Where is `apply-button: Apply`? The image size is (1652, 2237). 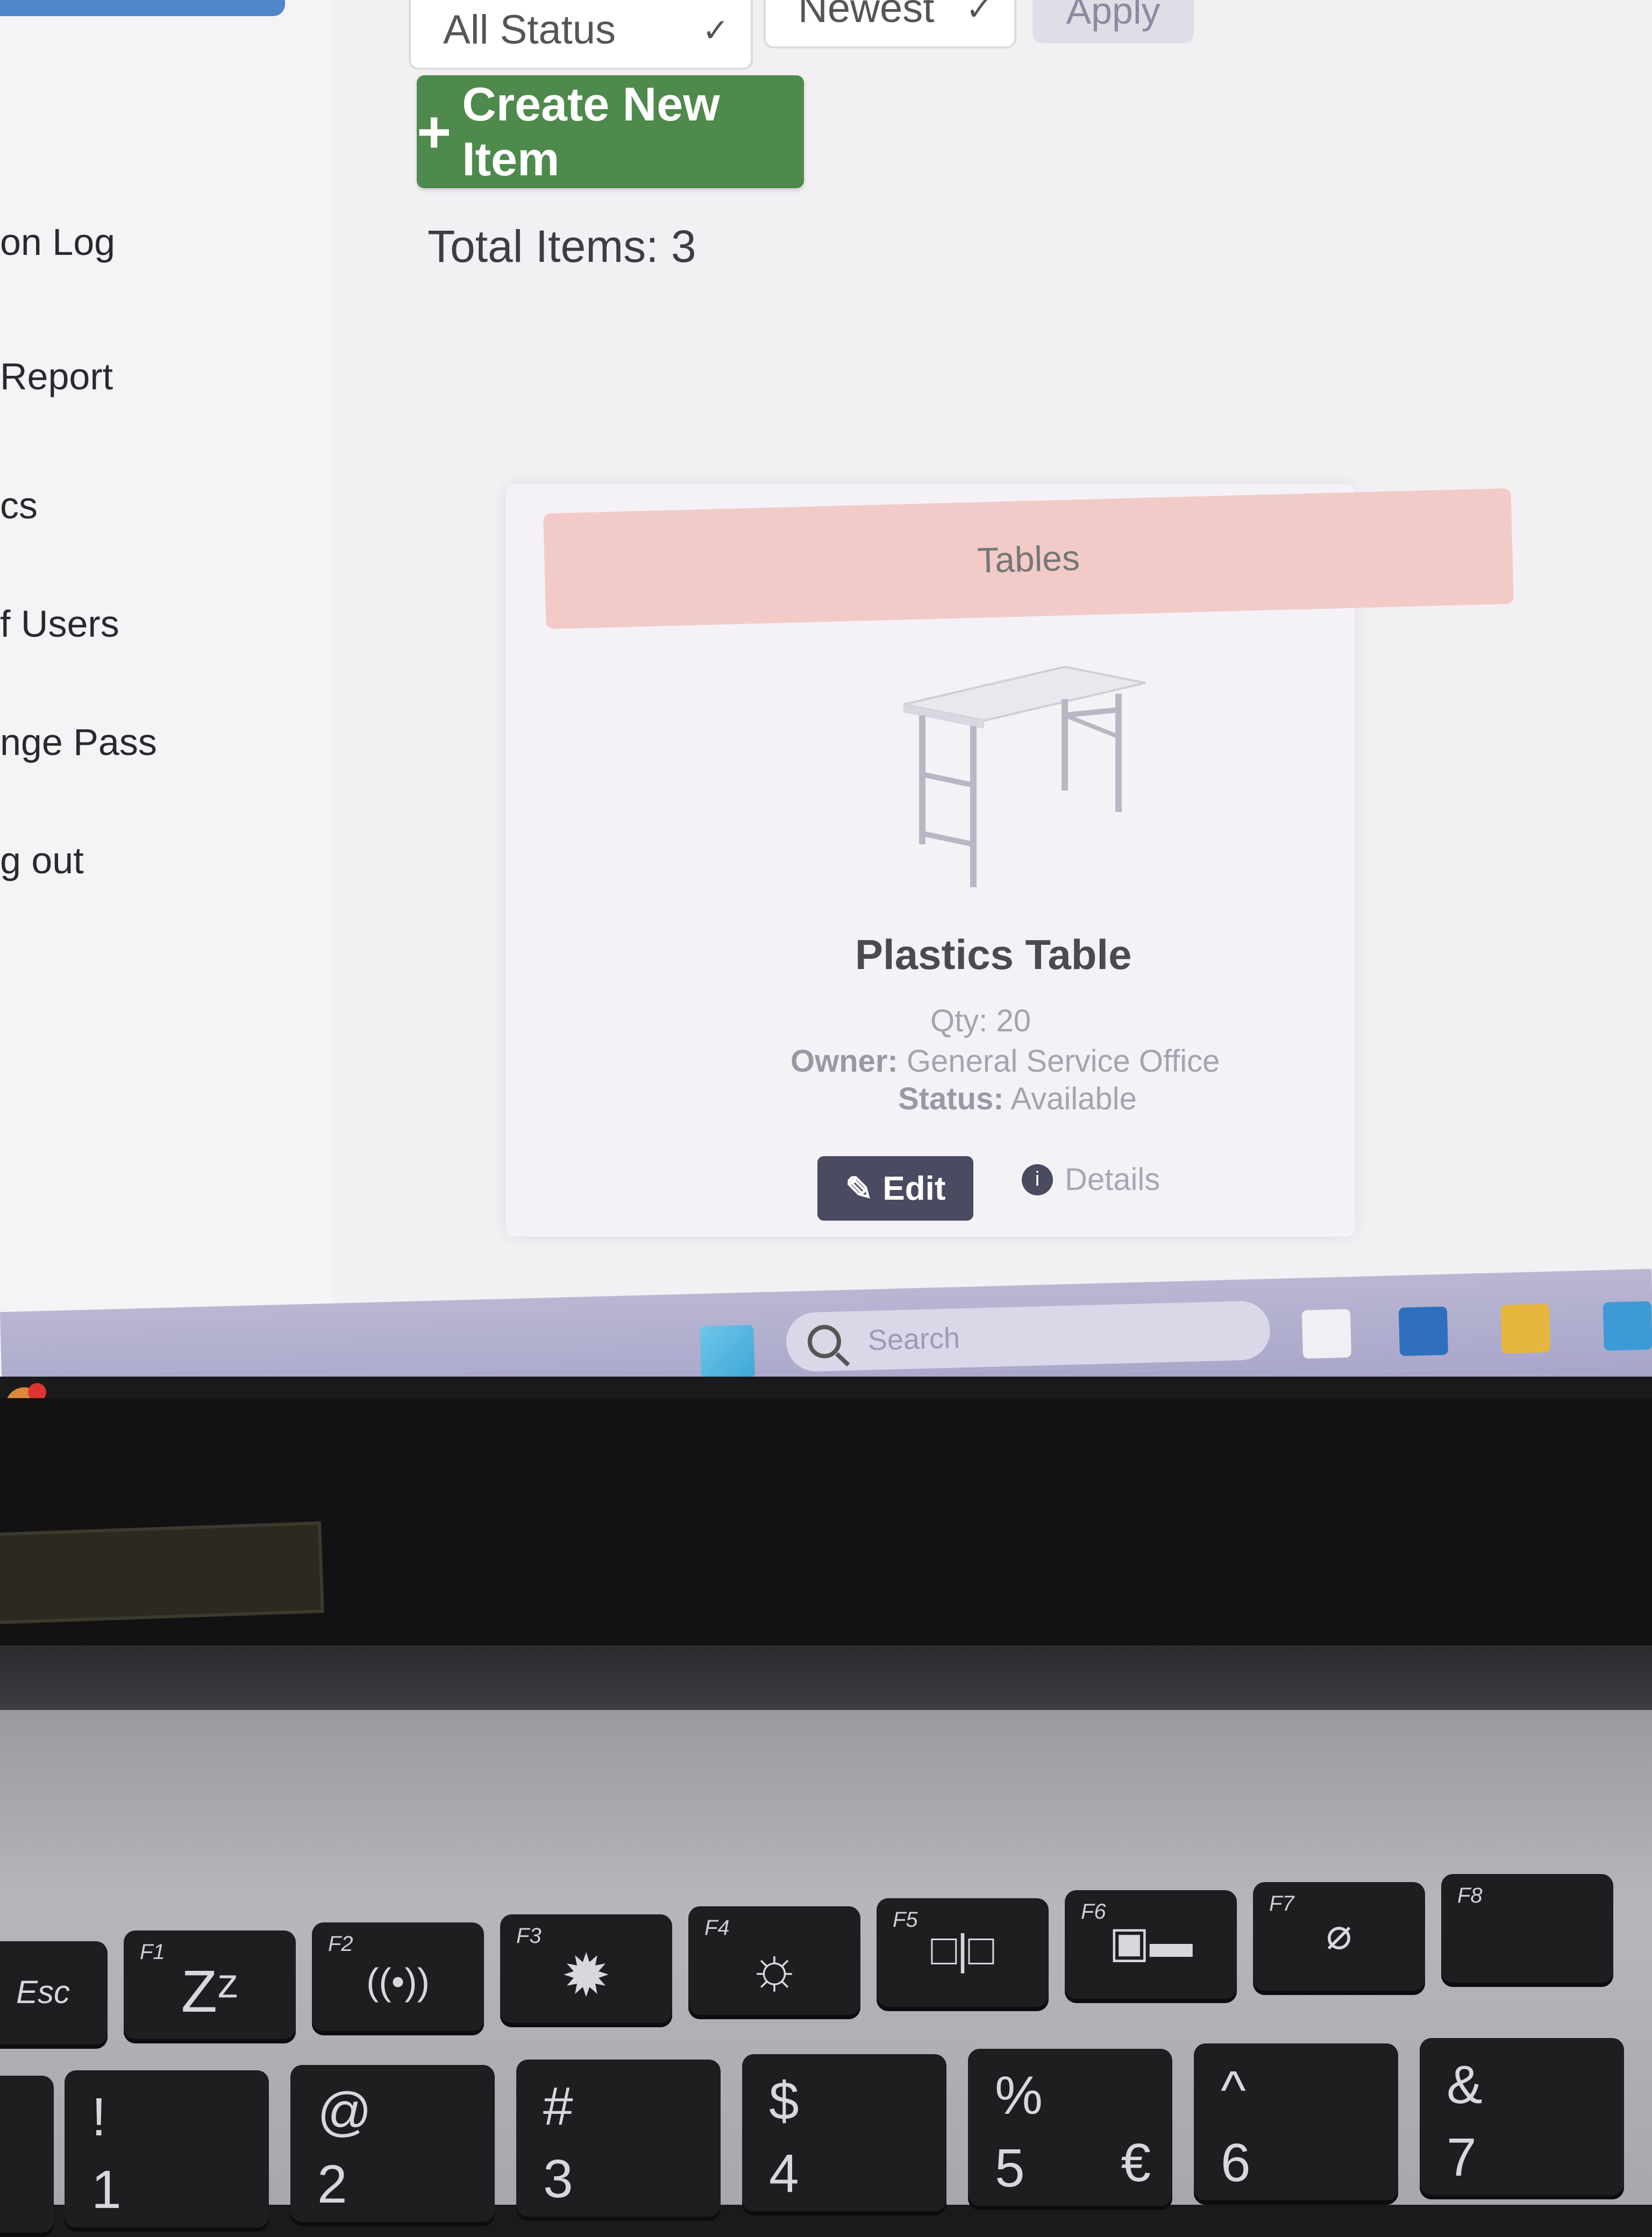 apply-button: Apply is located at coordinates (1113, 21).